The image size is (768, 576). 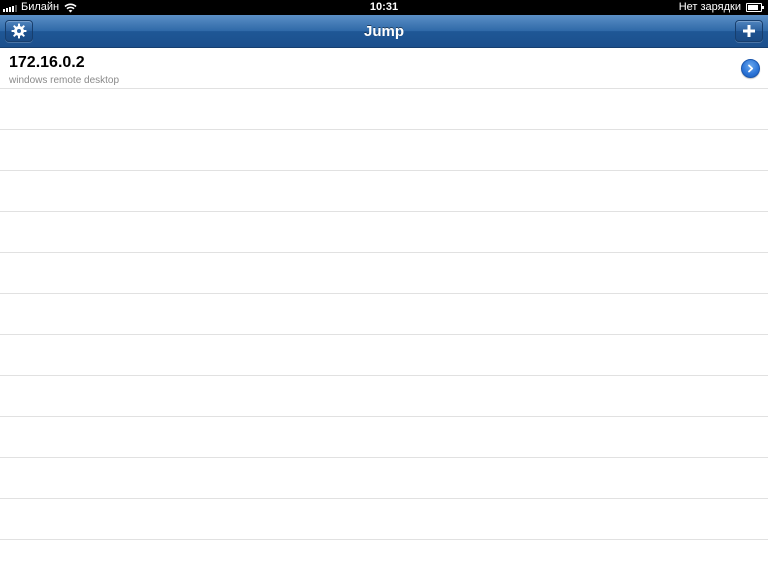 I want to click on battery-icon, so click(x=755, y=7).